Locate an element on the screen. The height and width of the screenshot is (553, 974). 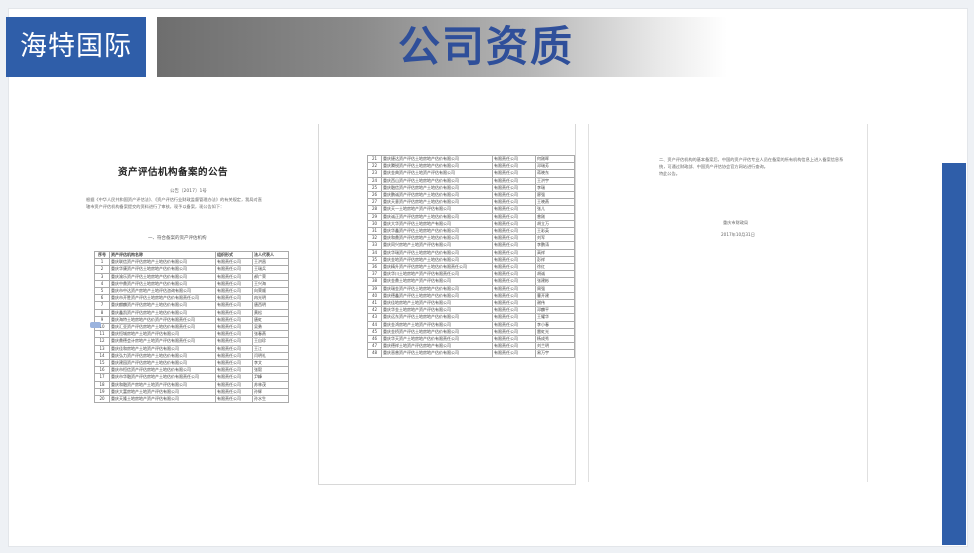
table-cell: 徐红 is located at coordinates (555, 267).